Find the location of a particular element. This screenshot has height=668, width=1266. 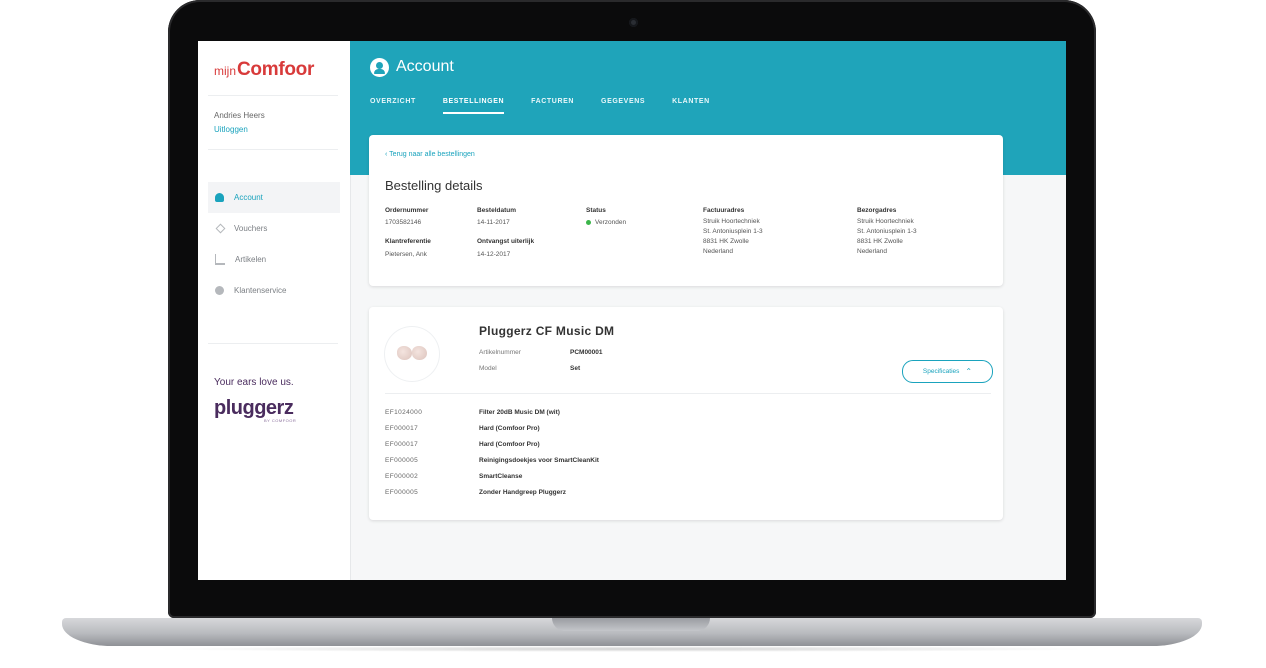

model-value: Set is located at coordinates (575, 368).